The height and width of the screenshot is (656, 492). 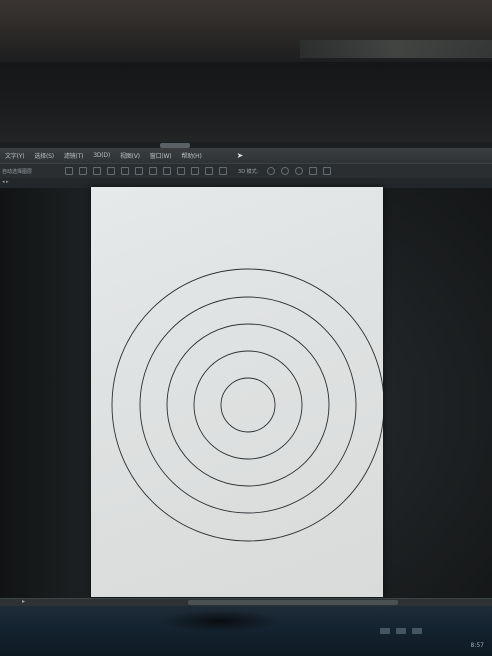 I want to click on horizontal-scrollbar, so click(x=293, y=602).